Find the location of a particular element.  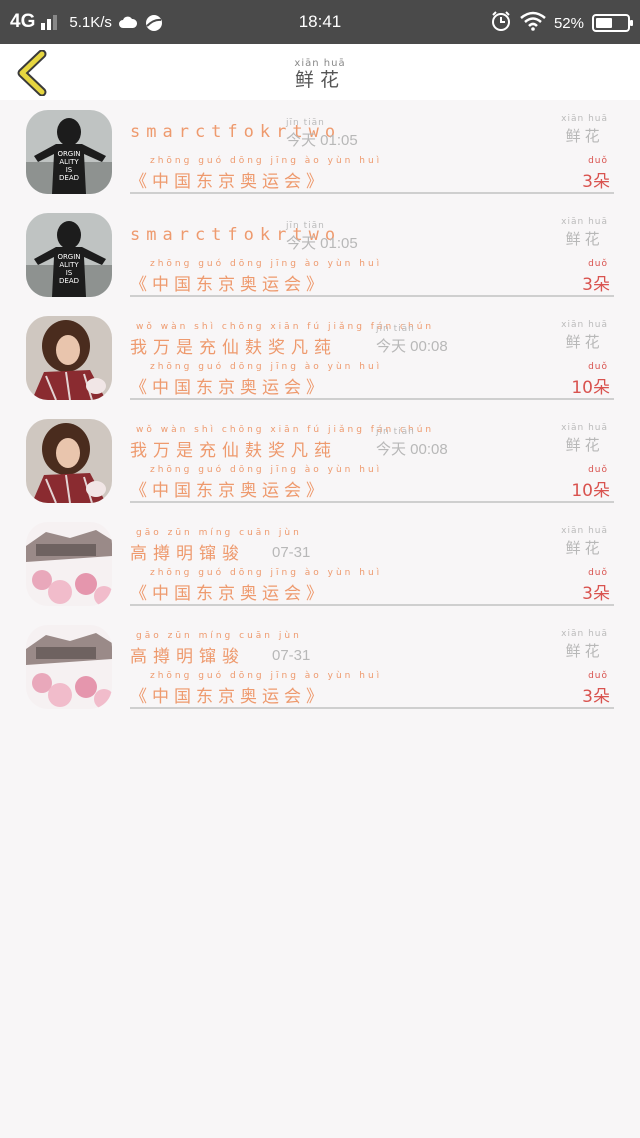

page-title: xiān huā 鲜花 is located at coordinates (320, 74).